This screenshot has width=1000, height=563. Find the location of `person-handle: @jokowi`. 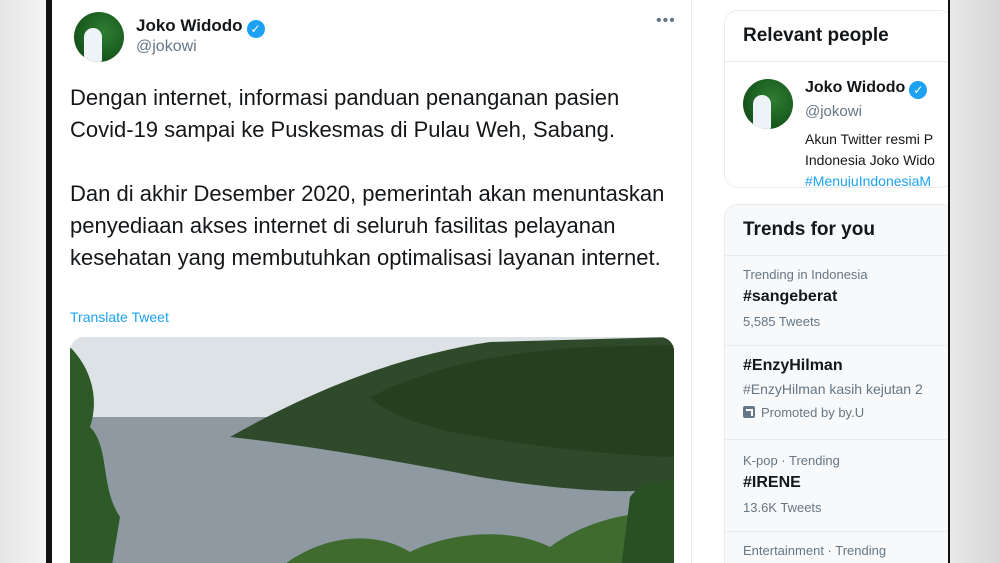

person-handle: @jokowi is located at coordinates (833, 111).